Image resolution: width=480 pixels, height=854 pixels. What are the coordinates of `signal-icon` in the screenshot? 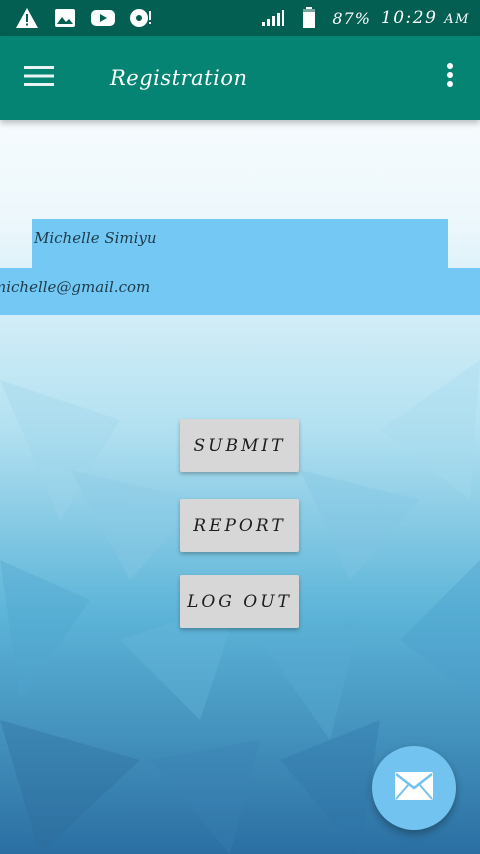 It's located at (273, 18).